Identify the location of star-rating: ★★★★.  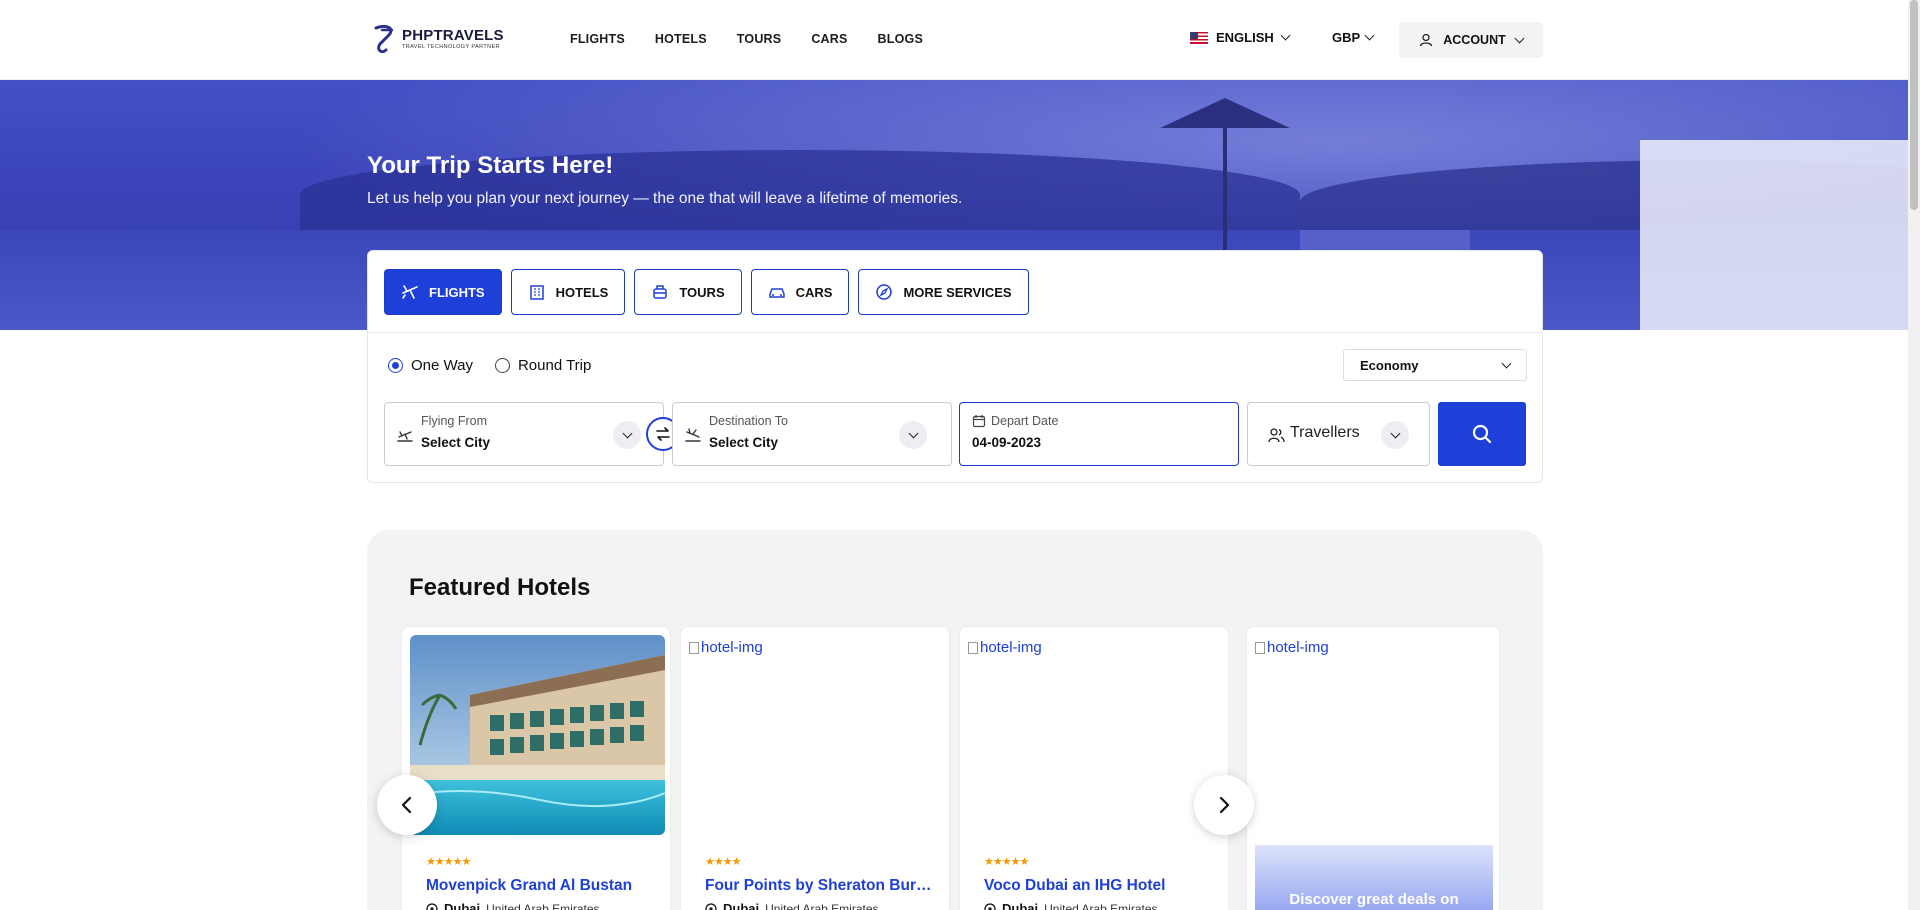
(723, 862).